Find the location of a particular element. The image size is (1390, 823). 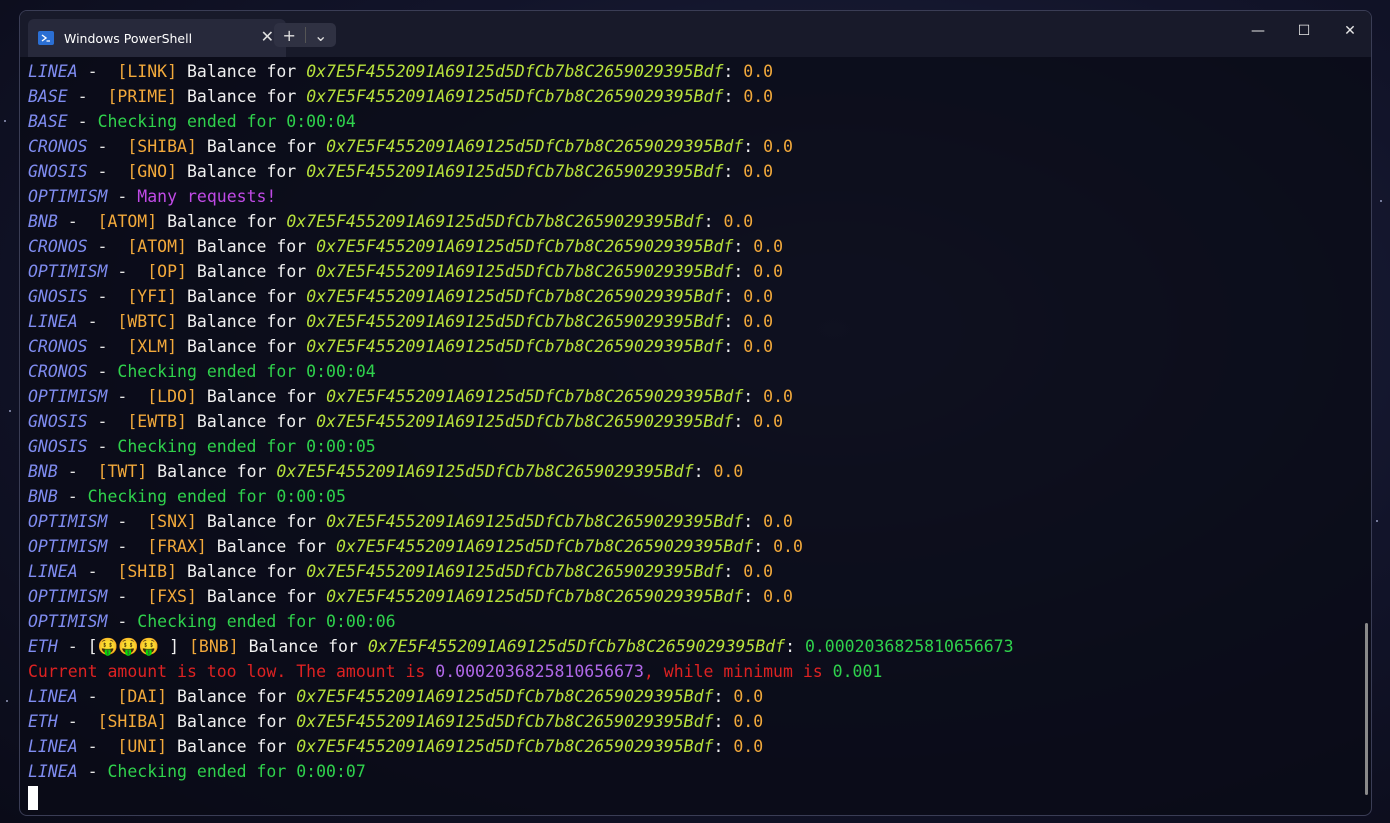

new-tab-button: + is located at coordinates (289, 35).